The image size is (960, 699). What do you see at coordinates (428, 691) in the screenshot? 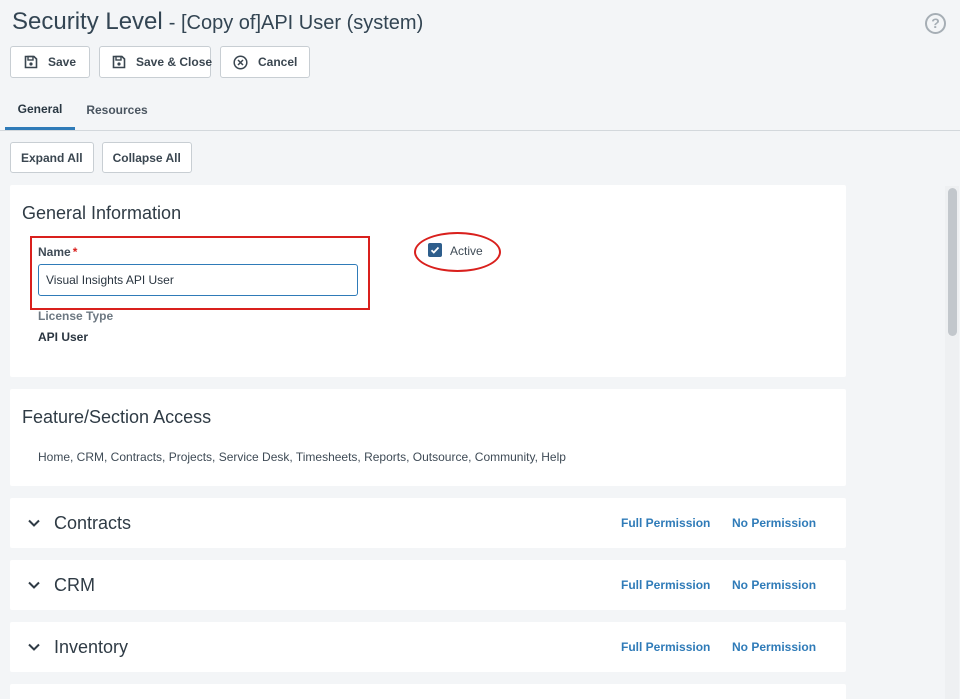
I see `section-next` at bounding box center [428, 691].